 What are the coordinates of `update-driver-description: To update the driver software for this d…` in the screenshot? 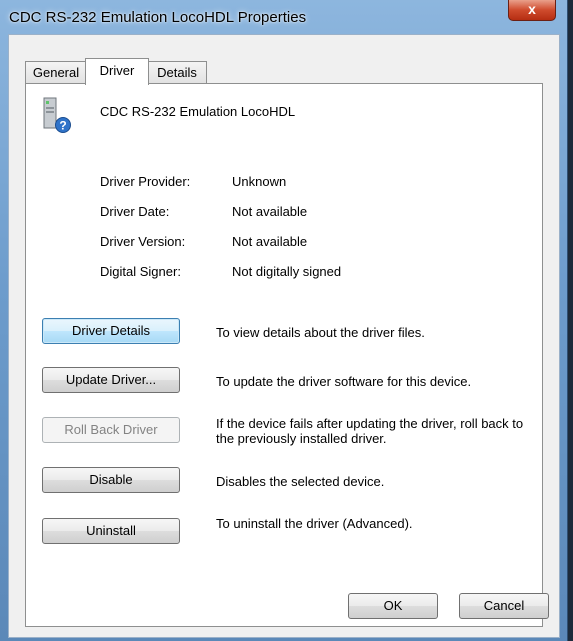 It's located at (344, 381).